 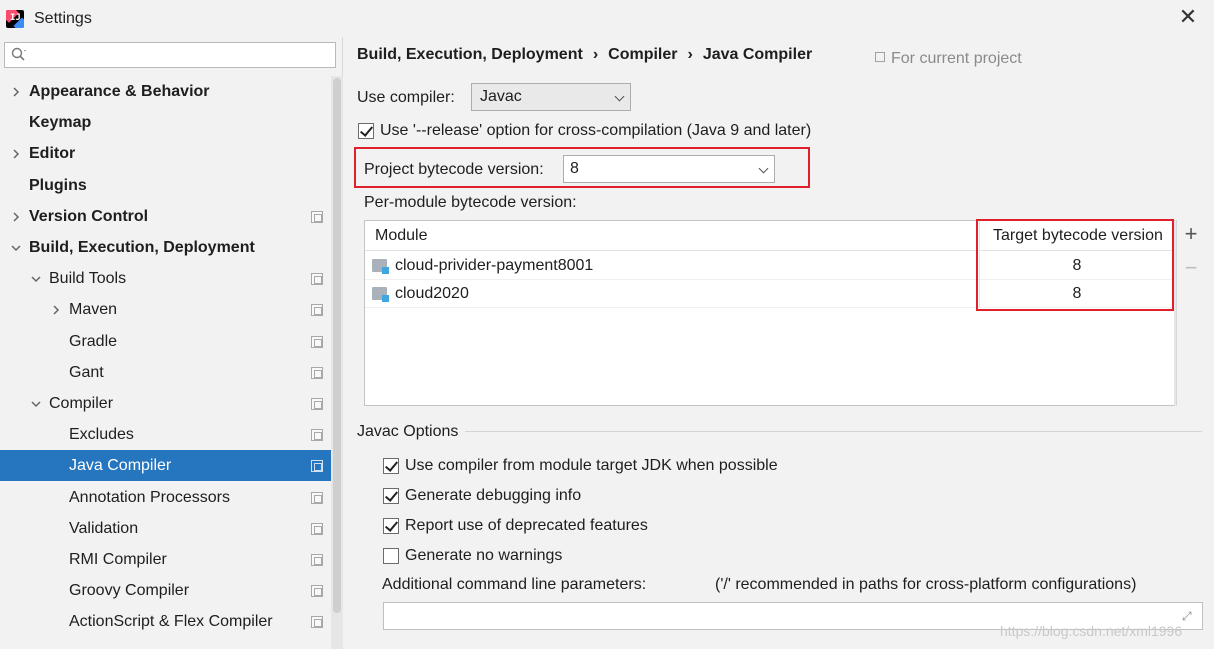 I want to click on use-compiler-label: Use compiler:, so click(x=406, y=97).